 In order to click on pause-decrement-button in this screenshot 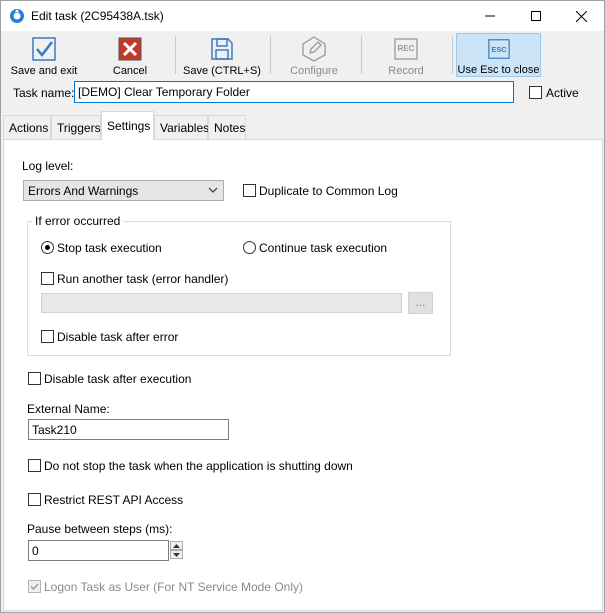, I will do `click(176, 554)`.